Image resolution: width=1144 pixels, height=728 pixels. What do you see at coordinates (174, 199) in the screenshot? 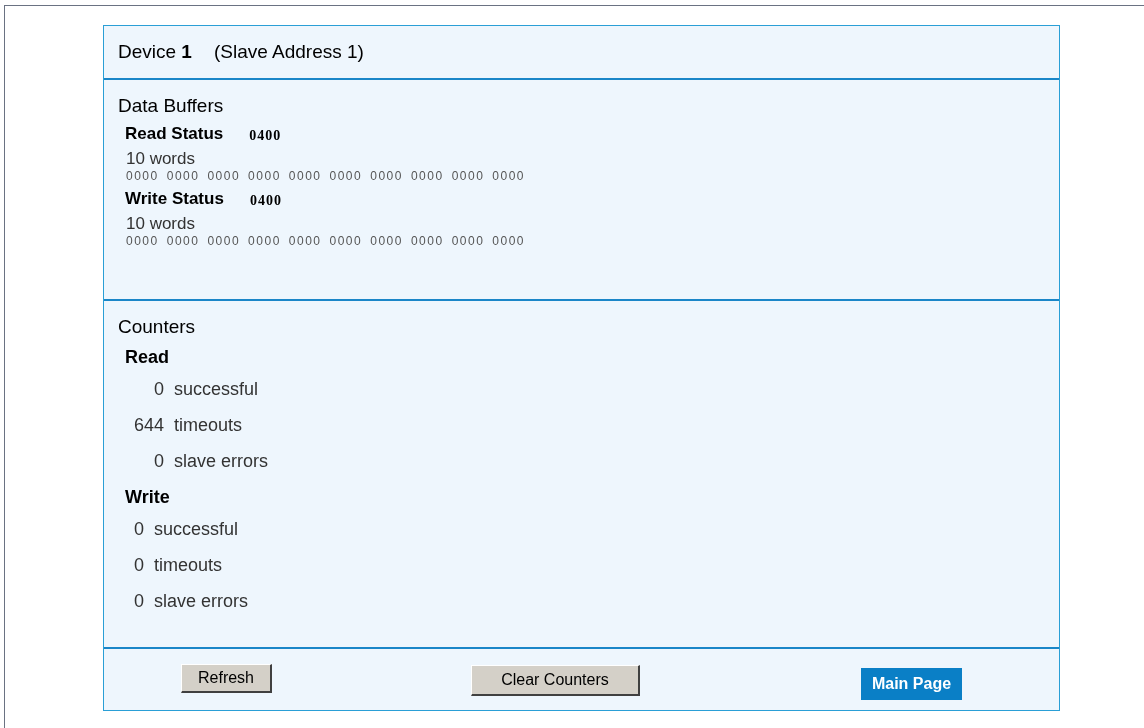
I see `status-label: Write Status` at bounding box center [174, 199].